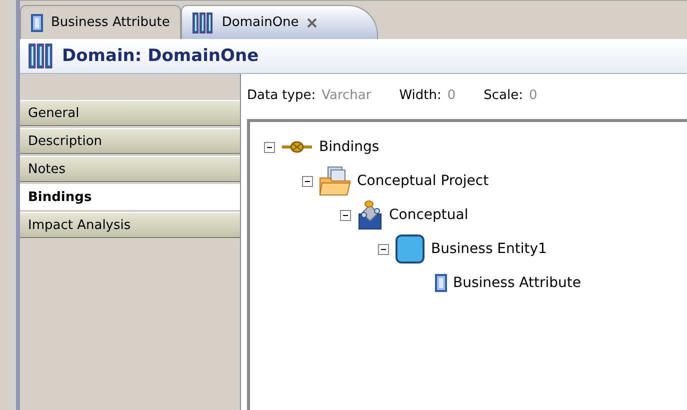 The width and height of the screenshot is (687, 410). What do you see at coordinates (130, 113) in the screenshot?
I see `sidebar-item: General` at bounding box center [130, 113].